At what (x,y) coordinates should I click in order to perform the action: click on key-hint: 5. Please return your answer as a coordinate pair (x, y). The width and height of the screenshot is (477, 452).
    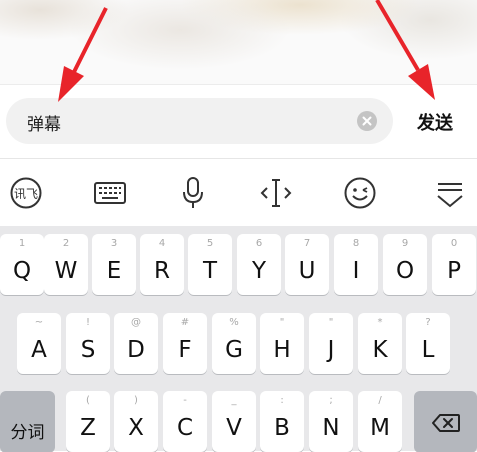
    Looking at the image, I should click on (210, 243).